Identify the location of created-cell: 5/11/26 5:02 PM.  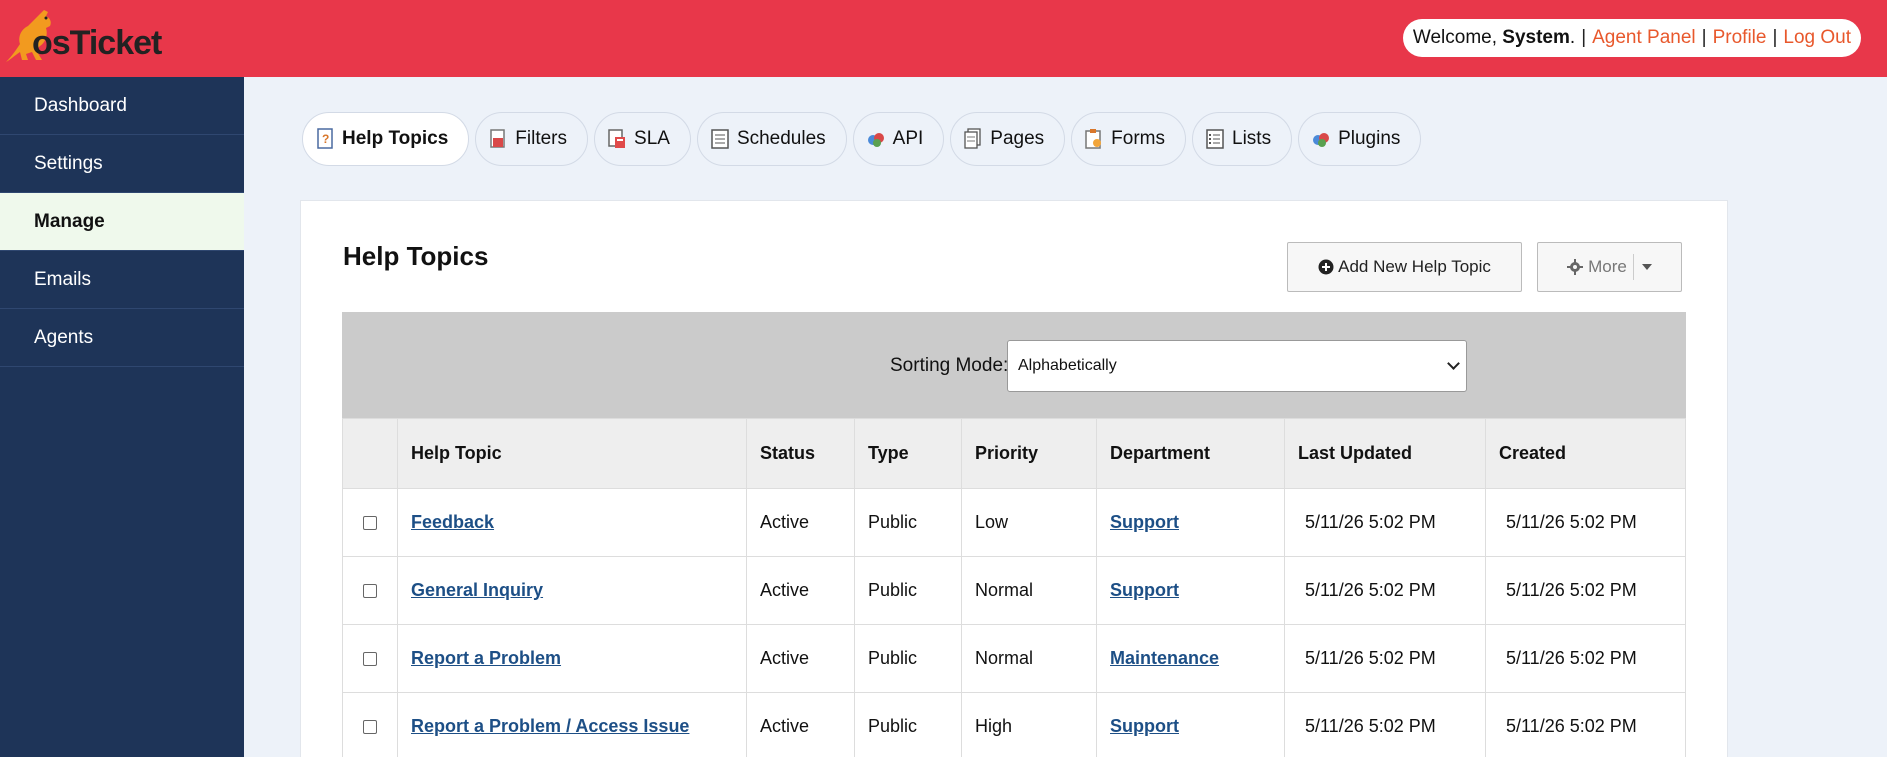
(1585, 522).